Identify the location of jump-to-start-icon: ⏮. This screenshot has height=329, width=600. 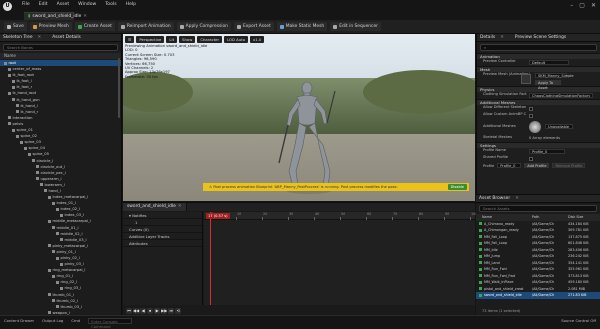
(129, 311).